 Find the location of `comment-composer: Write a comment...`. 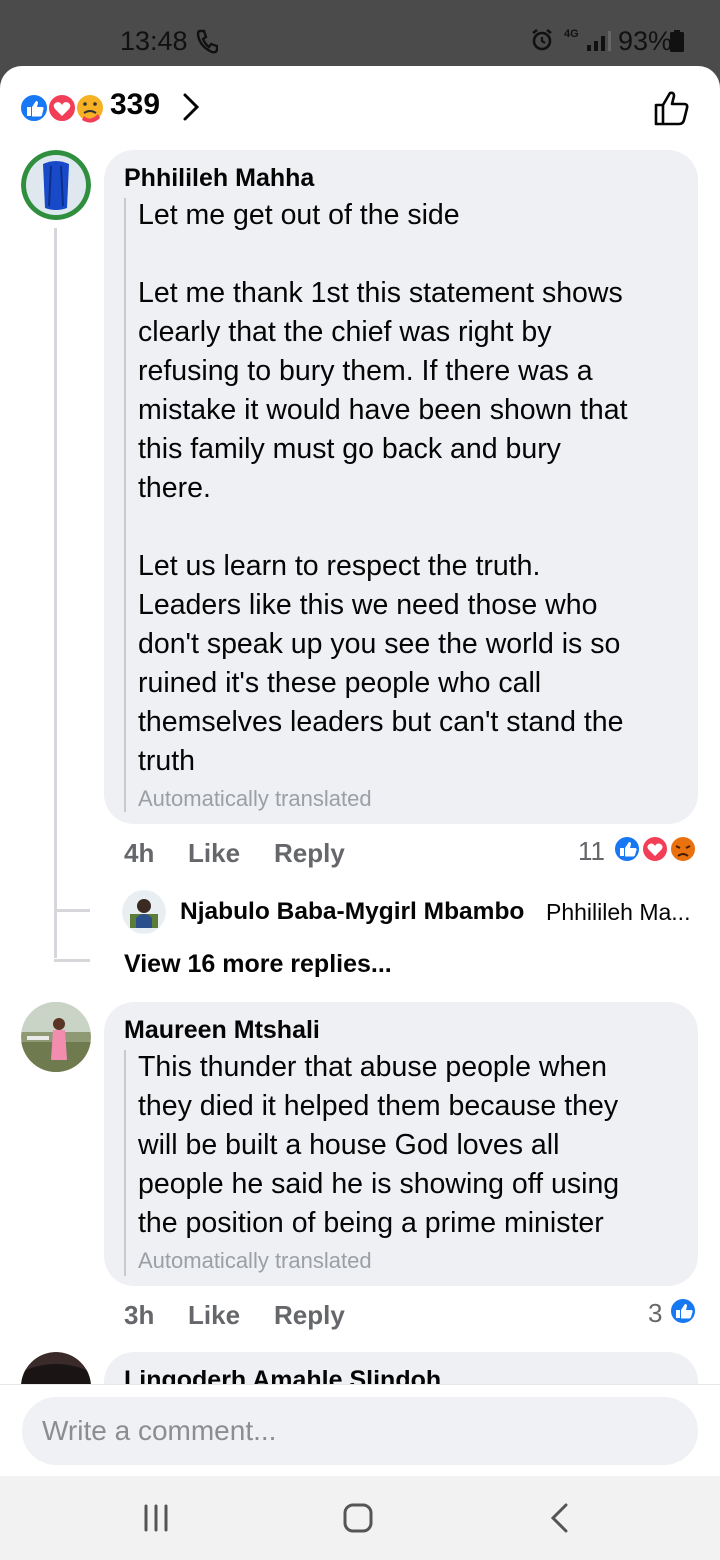

comment-composer: Write a comment... is located at coordinates (360, 1430).